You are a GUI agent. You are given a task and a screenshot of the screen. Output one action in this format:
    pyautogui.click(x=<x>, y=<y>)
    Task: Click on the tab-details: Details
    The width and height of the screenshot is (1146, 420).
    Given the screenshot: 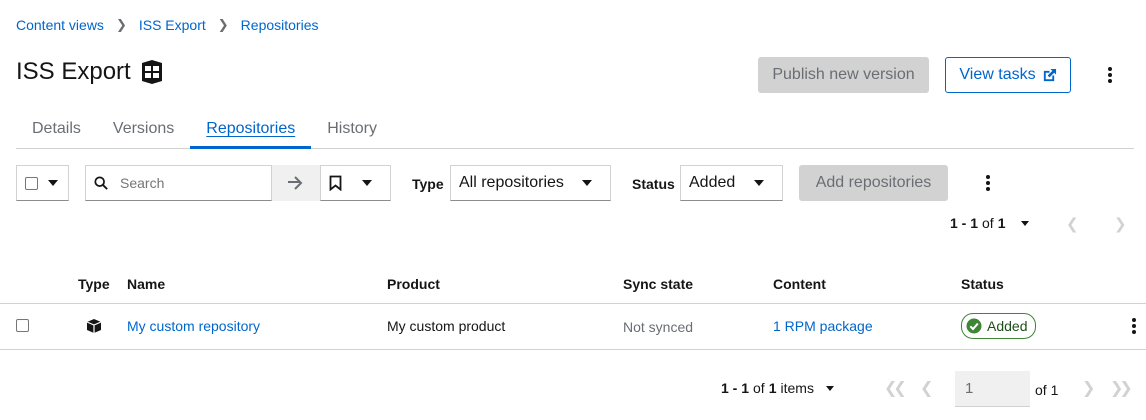 What is the action you would take?
    pyautogui.click(x=56, y=129)
    